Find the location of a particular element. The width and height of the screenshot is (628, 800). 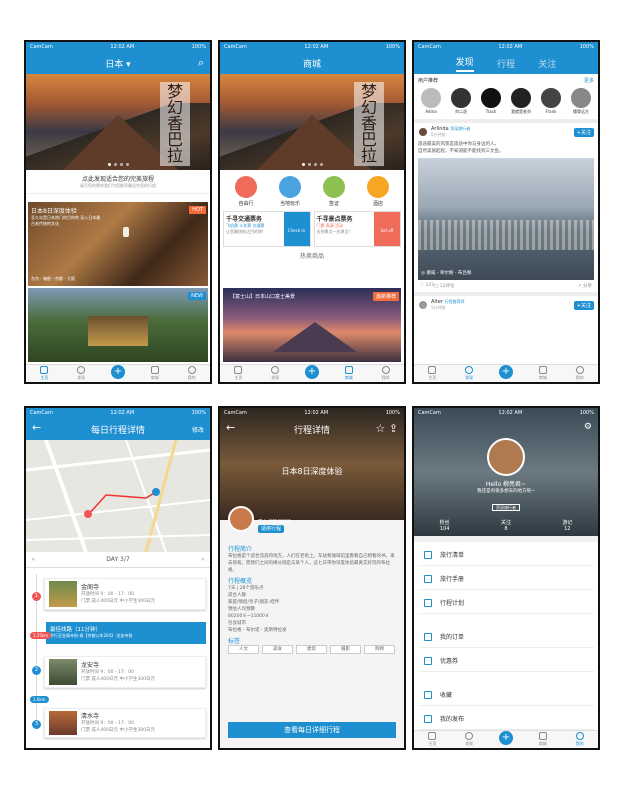

battery: 100% is located at coordinates (392, 413).